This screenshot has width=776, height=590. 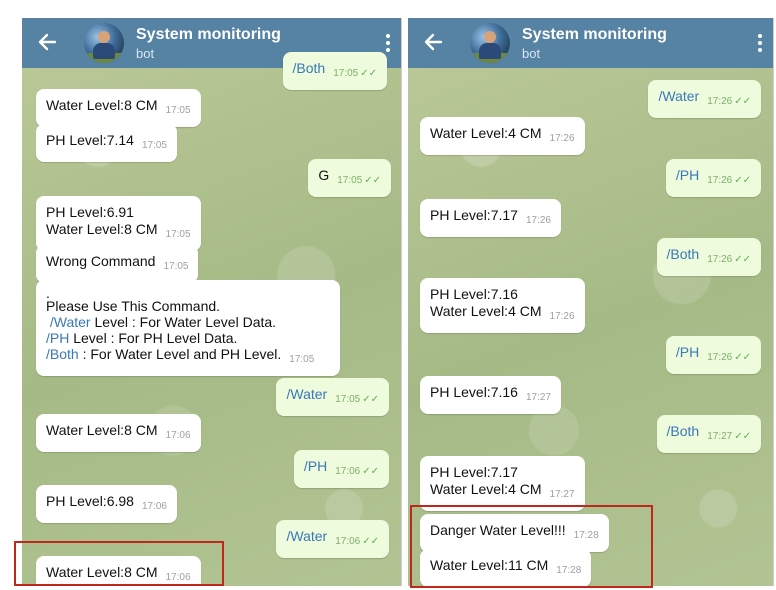 I want to click on message-incoming: PH Level:7.14 17:05, so click(x=106, y=143).